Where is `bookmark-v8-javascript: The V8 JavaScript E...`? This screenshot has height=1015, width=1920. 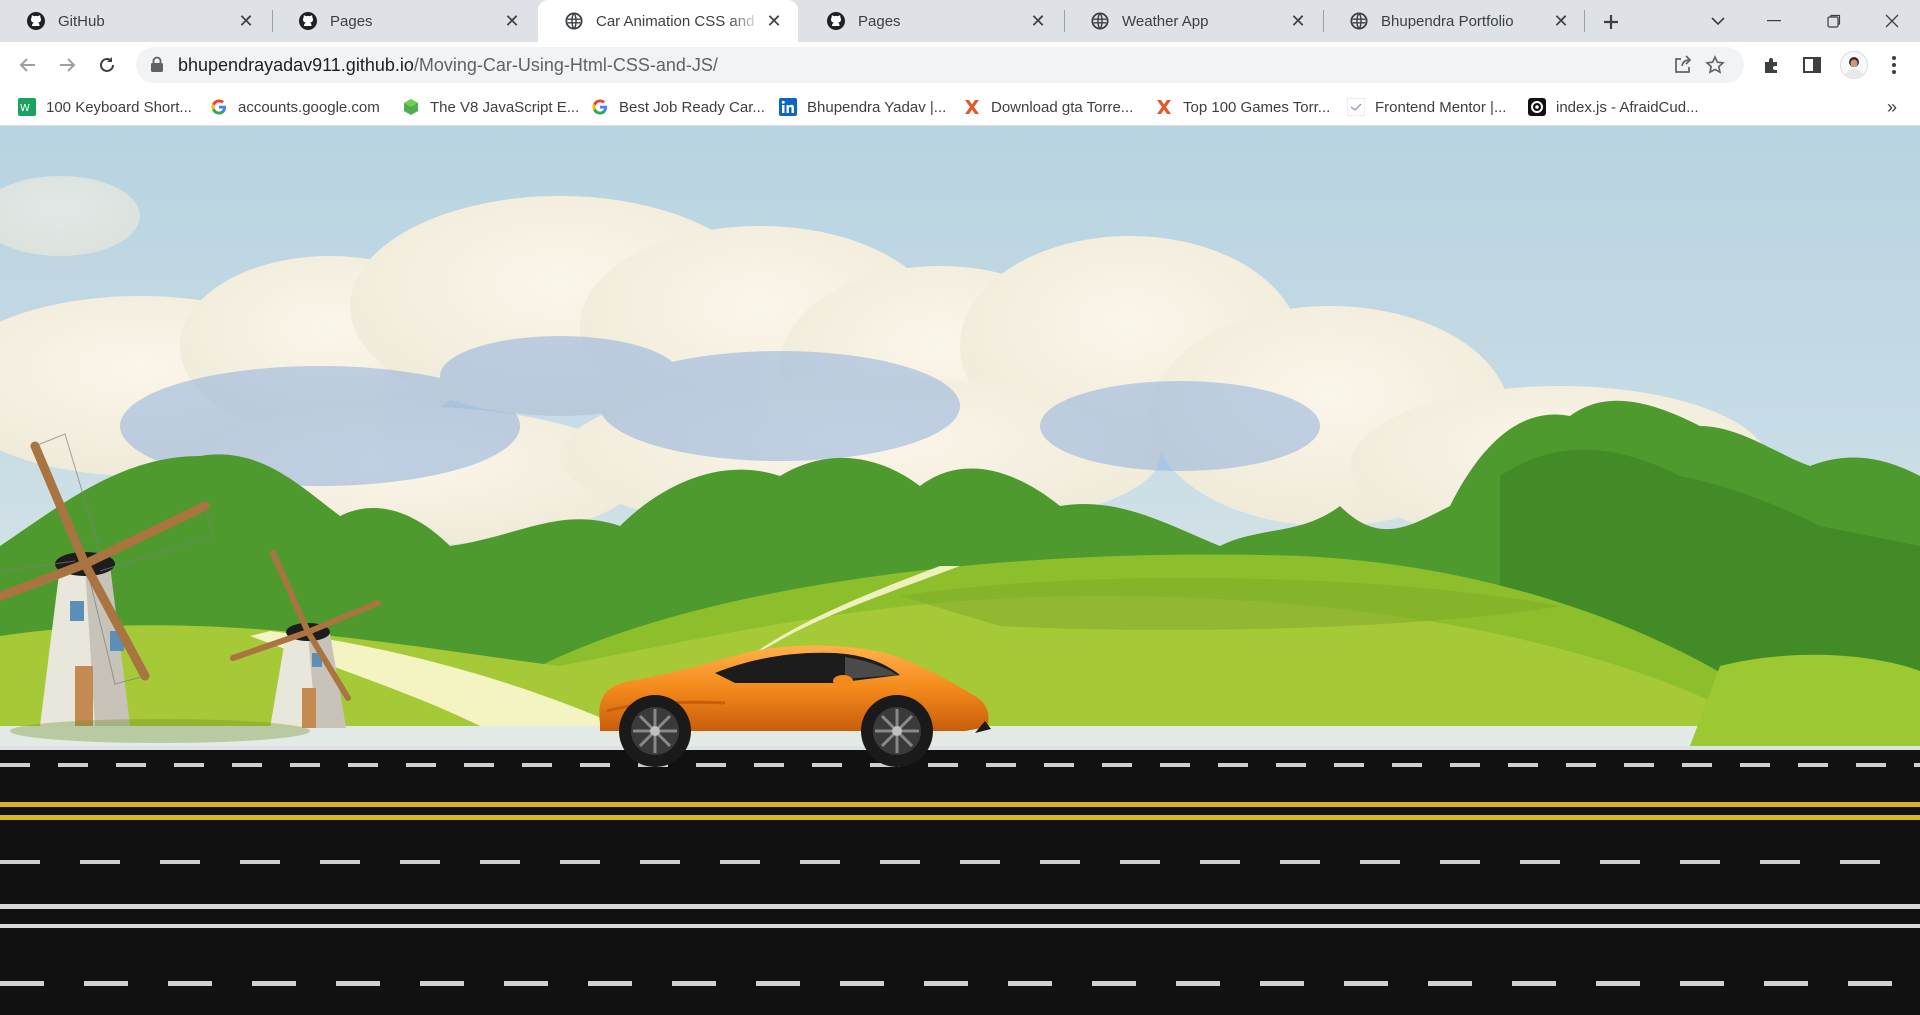
bookmark-v8-javascript: The V8 JavaScript E... is located at coordinates (490, 107).